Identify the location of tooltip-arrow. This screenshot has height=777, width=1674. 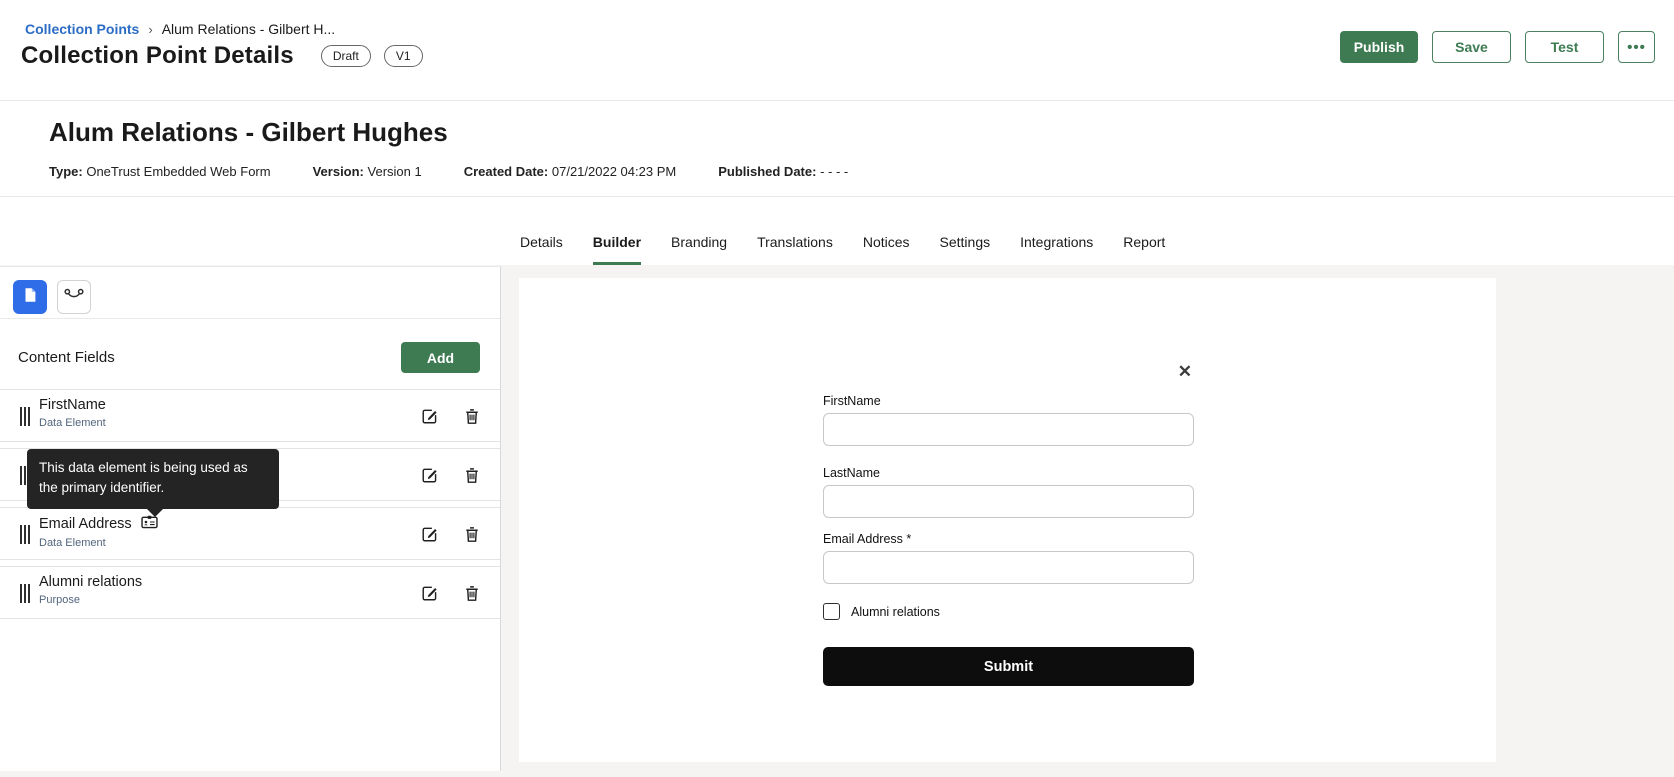
(155, 512).